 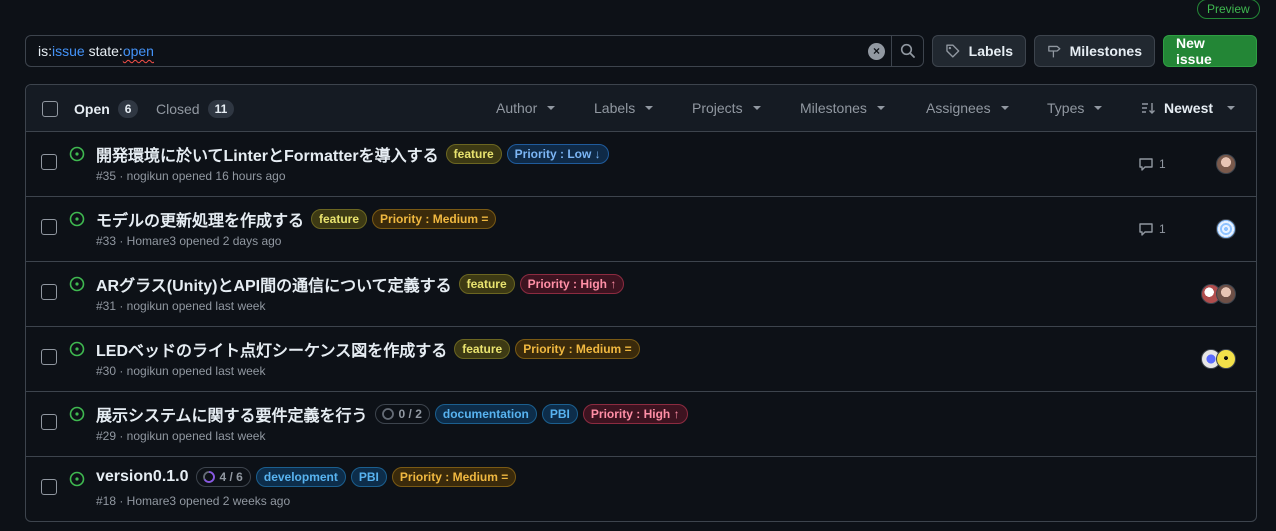 I want to click on tag-icon, so click(x=953, y=51).